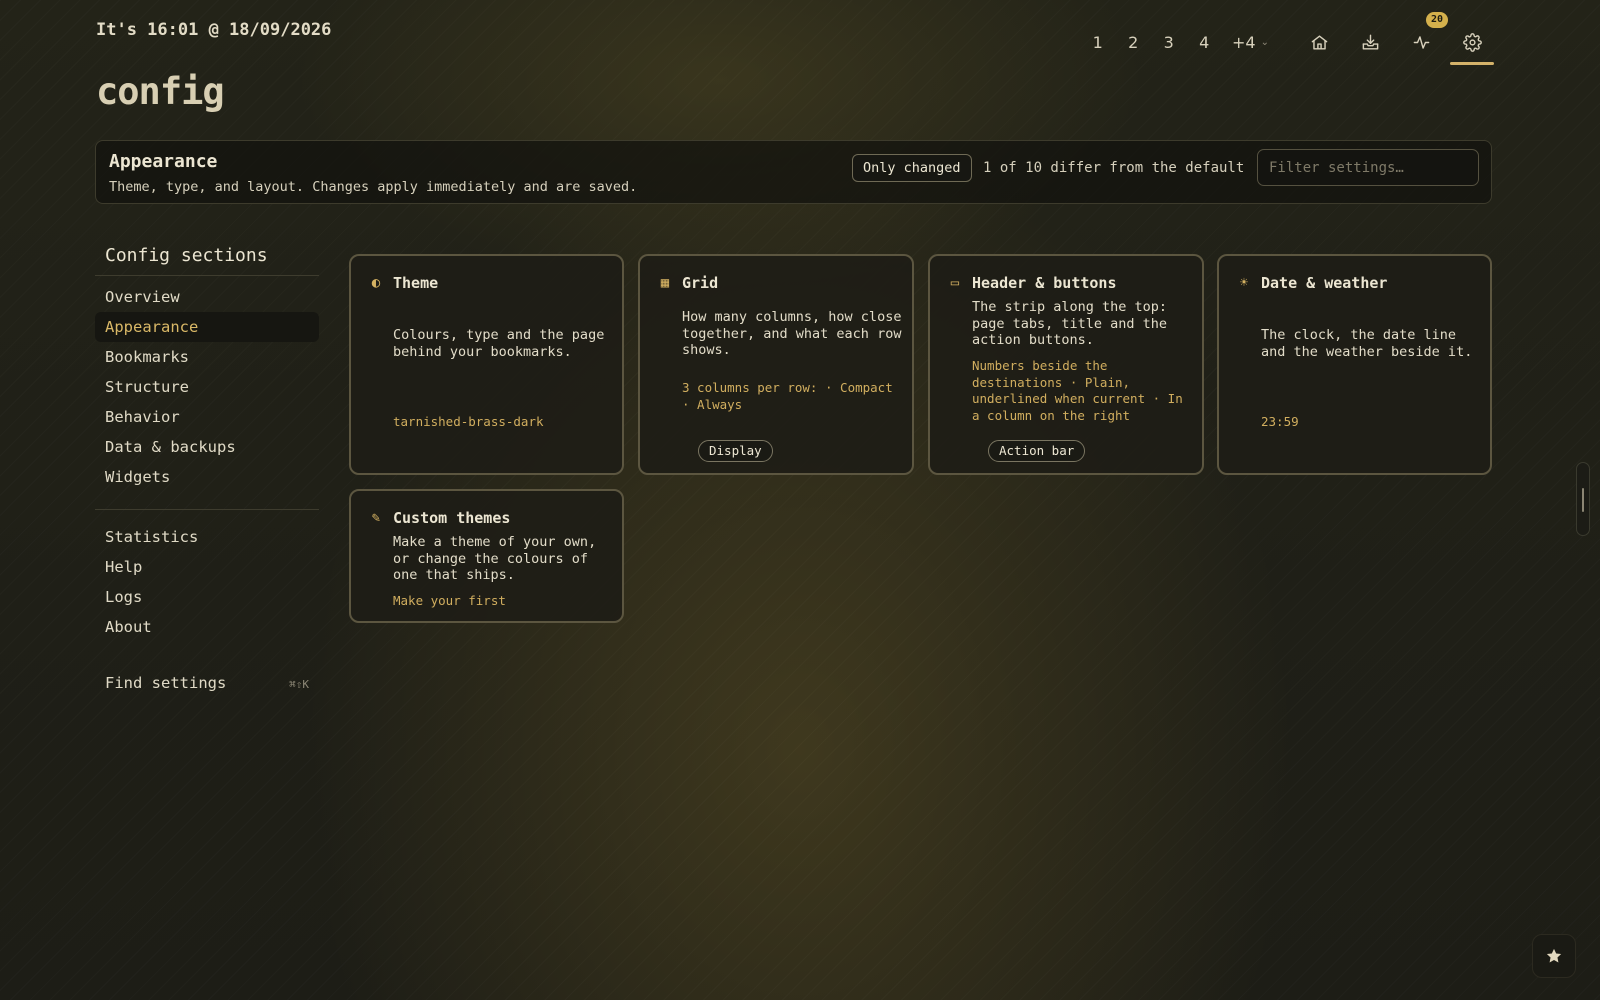 This screenshot has height=1000, width=1600. Describe the element at coordinates (1134, 42) in the screenshot. I see `page-tab-2: 2` at that location.